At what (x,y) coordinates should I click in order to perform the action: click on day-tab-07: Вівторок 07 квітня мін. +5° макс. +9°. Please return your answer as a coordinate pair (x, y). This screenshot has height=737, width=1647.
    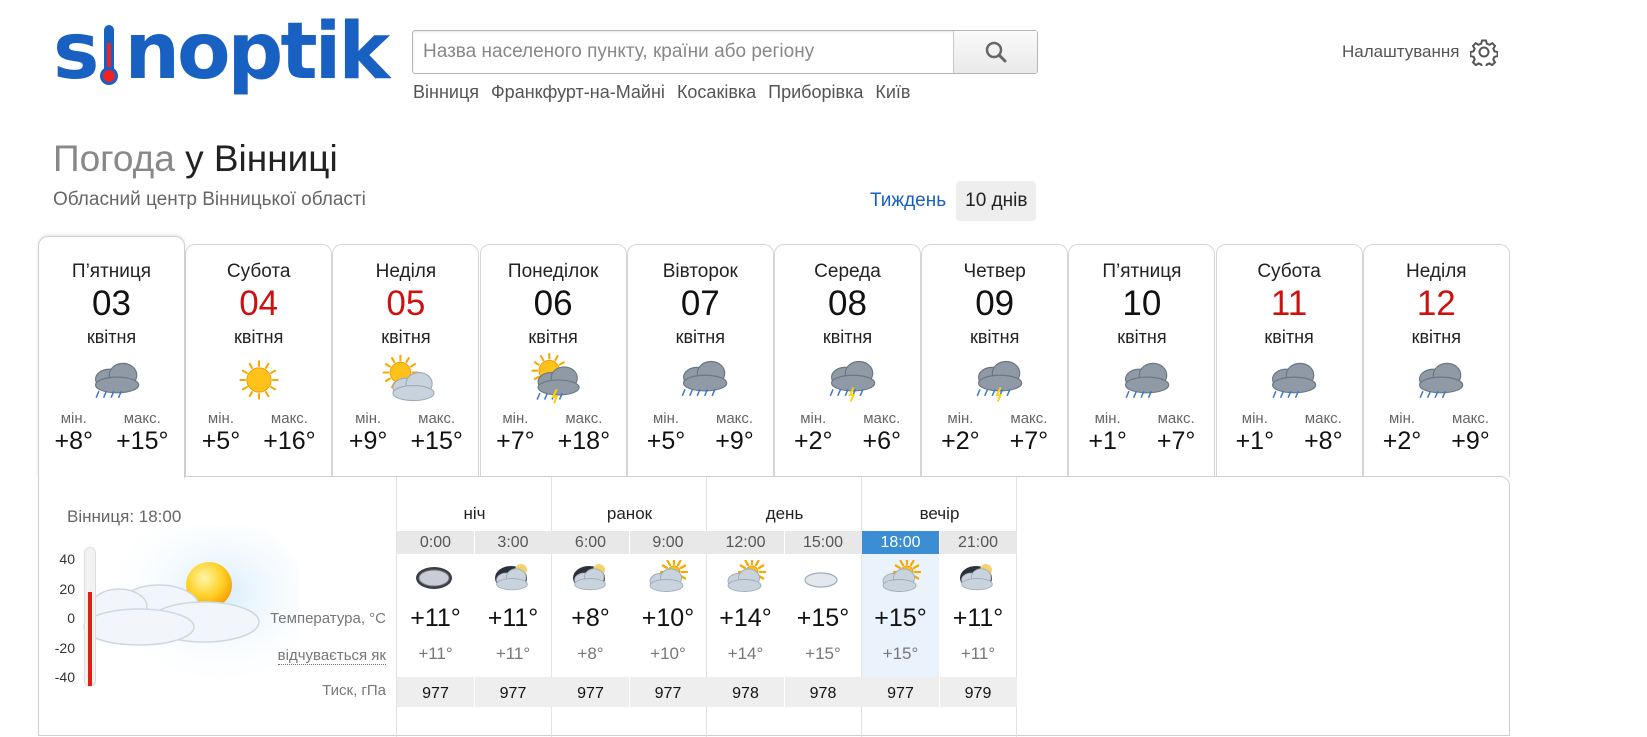
    Looking at the image, I should click on (700, 360).